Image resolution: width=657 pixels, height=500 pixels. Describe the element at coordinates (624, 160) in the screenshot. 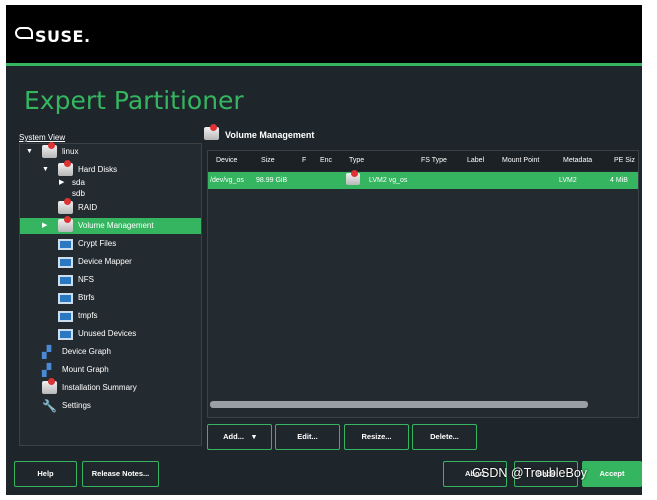

I see `column-header-pe-size: PE Siz` at that location.